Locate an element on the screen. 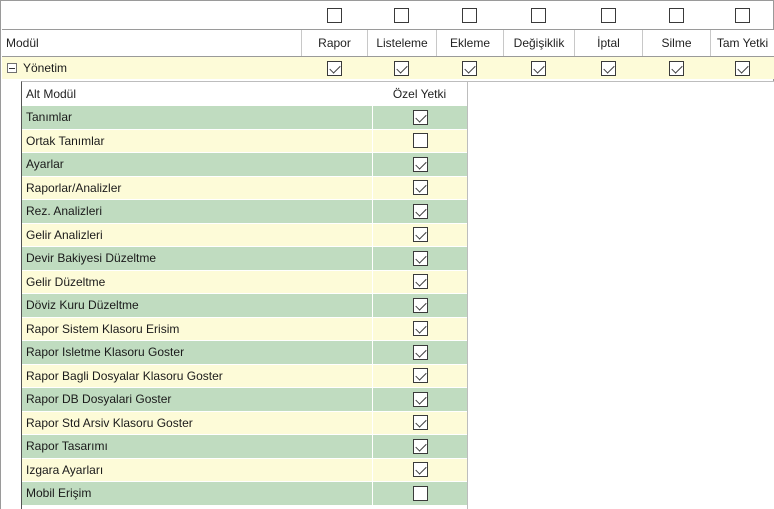  module-checkbox-ekleme is located at coordinates (469, 68).